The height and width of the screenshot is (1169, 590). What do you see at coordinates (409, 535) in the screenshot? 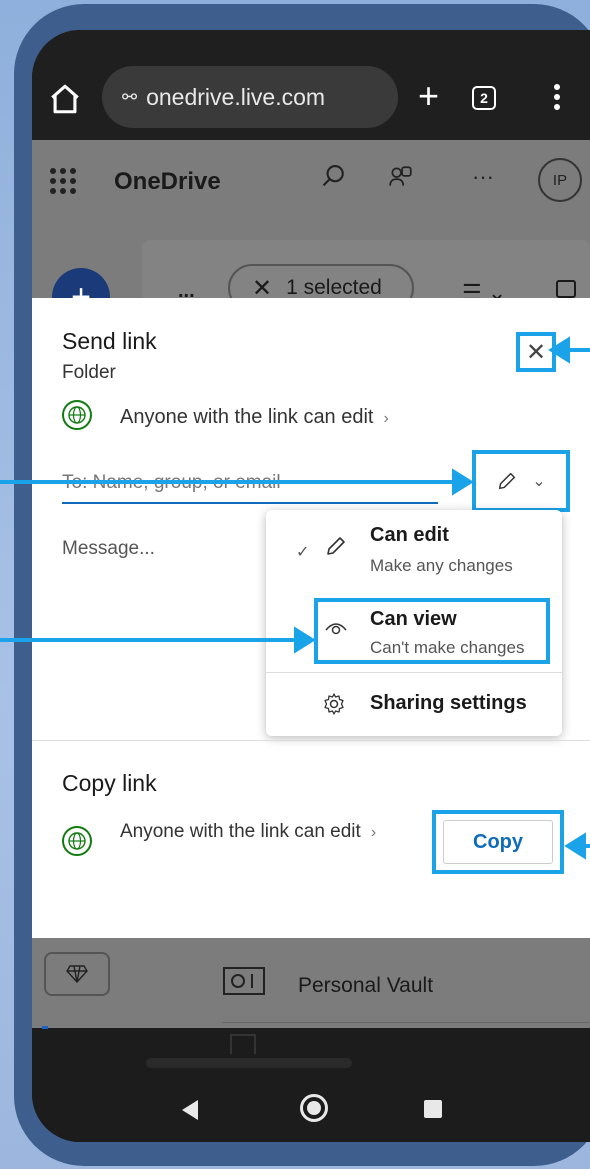
I see `menu-item-label: Can edit` at bounding box center [409, 535].